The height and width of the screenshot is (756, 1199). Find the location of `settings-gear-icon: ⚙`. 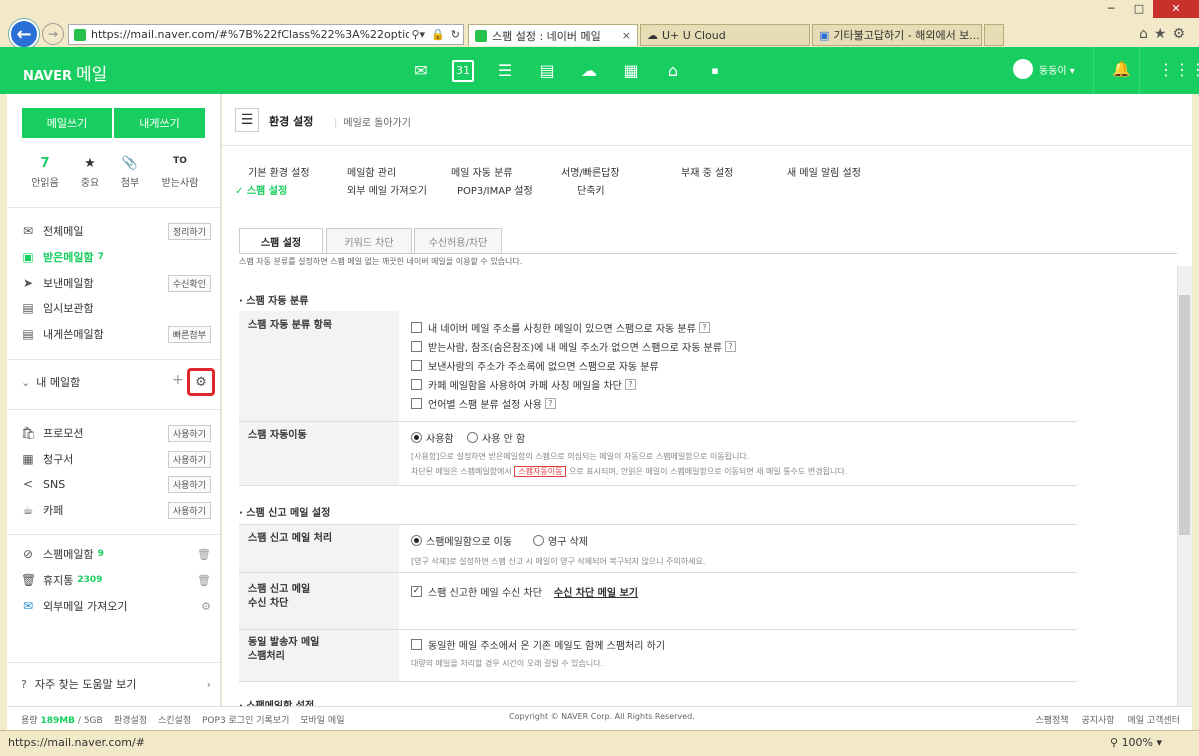

settings-gear-icon: ⚙ is located at coordinates (1181, 34).